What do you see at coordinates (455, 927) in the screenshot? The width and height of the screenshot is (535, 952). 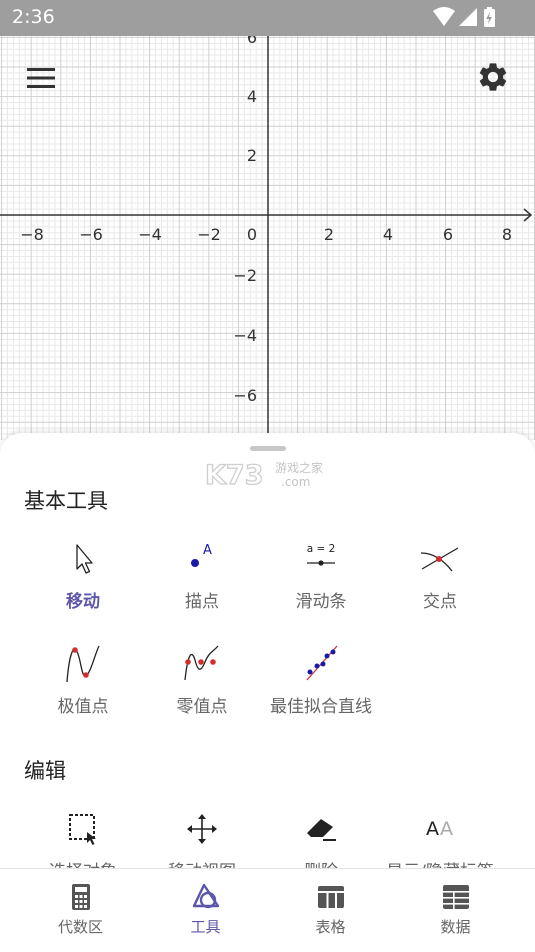 I see `nav-label: 数据` at bounding box center [455, 927].